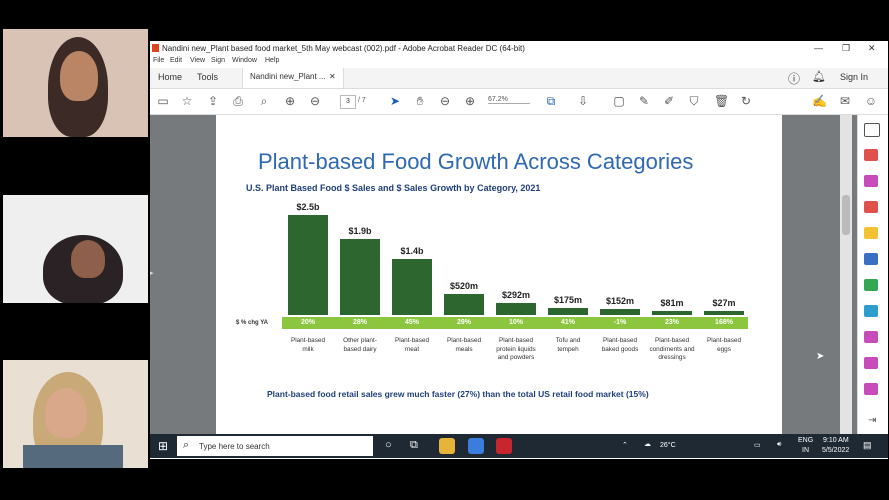 The height and width of the screenshot is (500, 889). What do you see at coordinates (463, 322) in the screenshot?
I see `pct-change-value: 29%` at bounding box center [463, 322].